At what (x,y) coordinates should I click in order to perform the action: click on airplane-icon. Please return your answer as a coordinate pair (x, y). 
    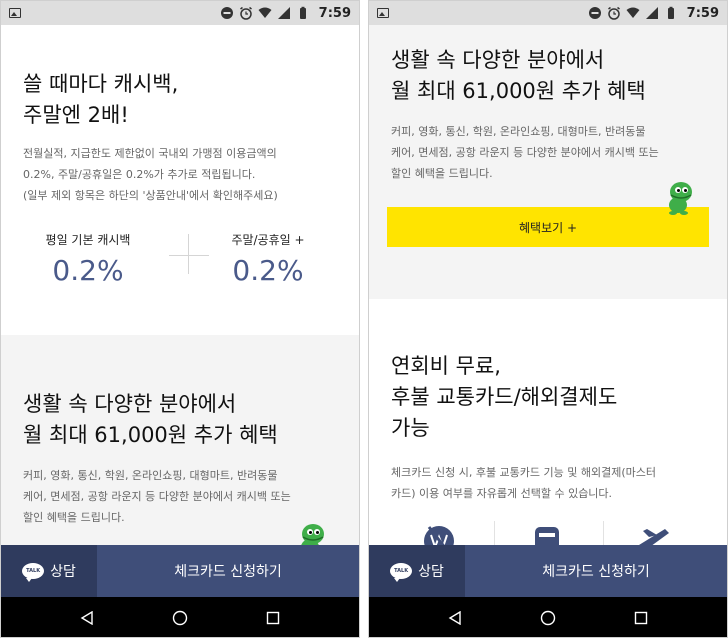
    Looking at the image, I should click on (654, 537).